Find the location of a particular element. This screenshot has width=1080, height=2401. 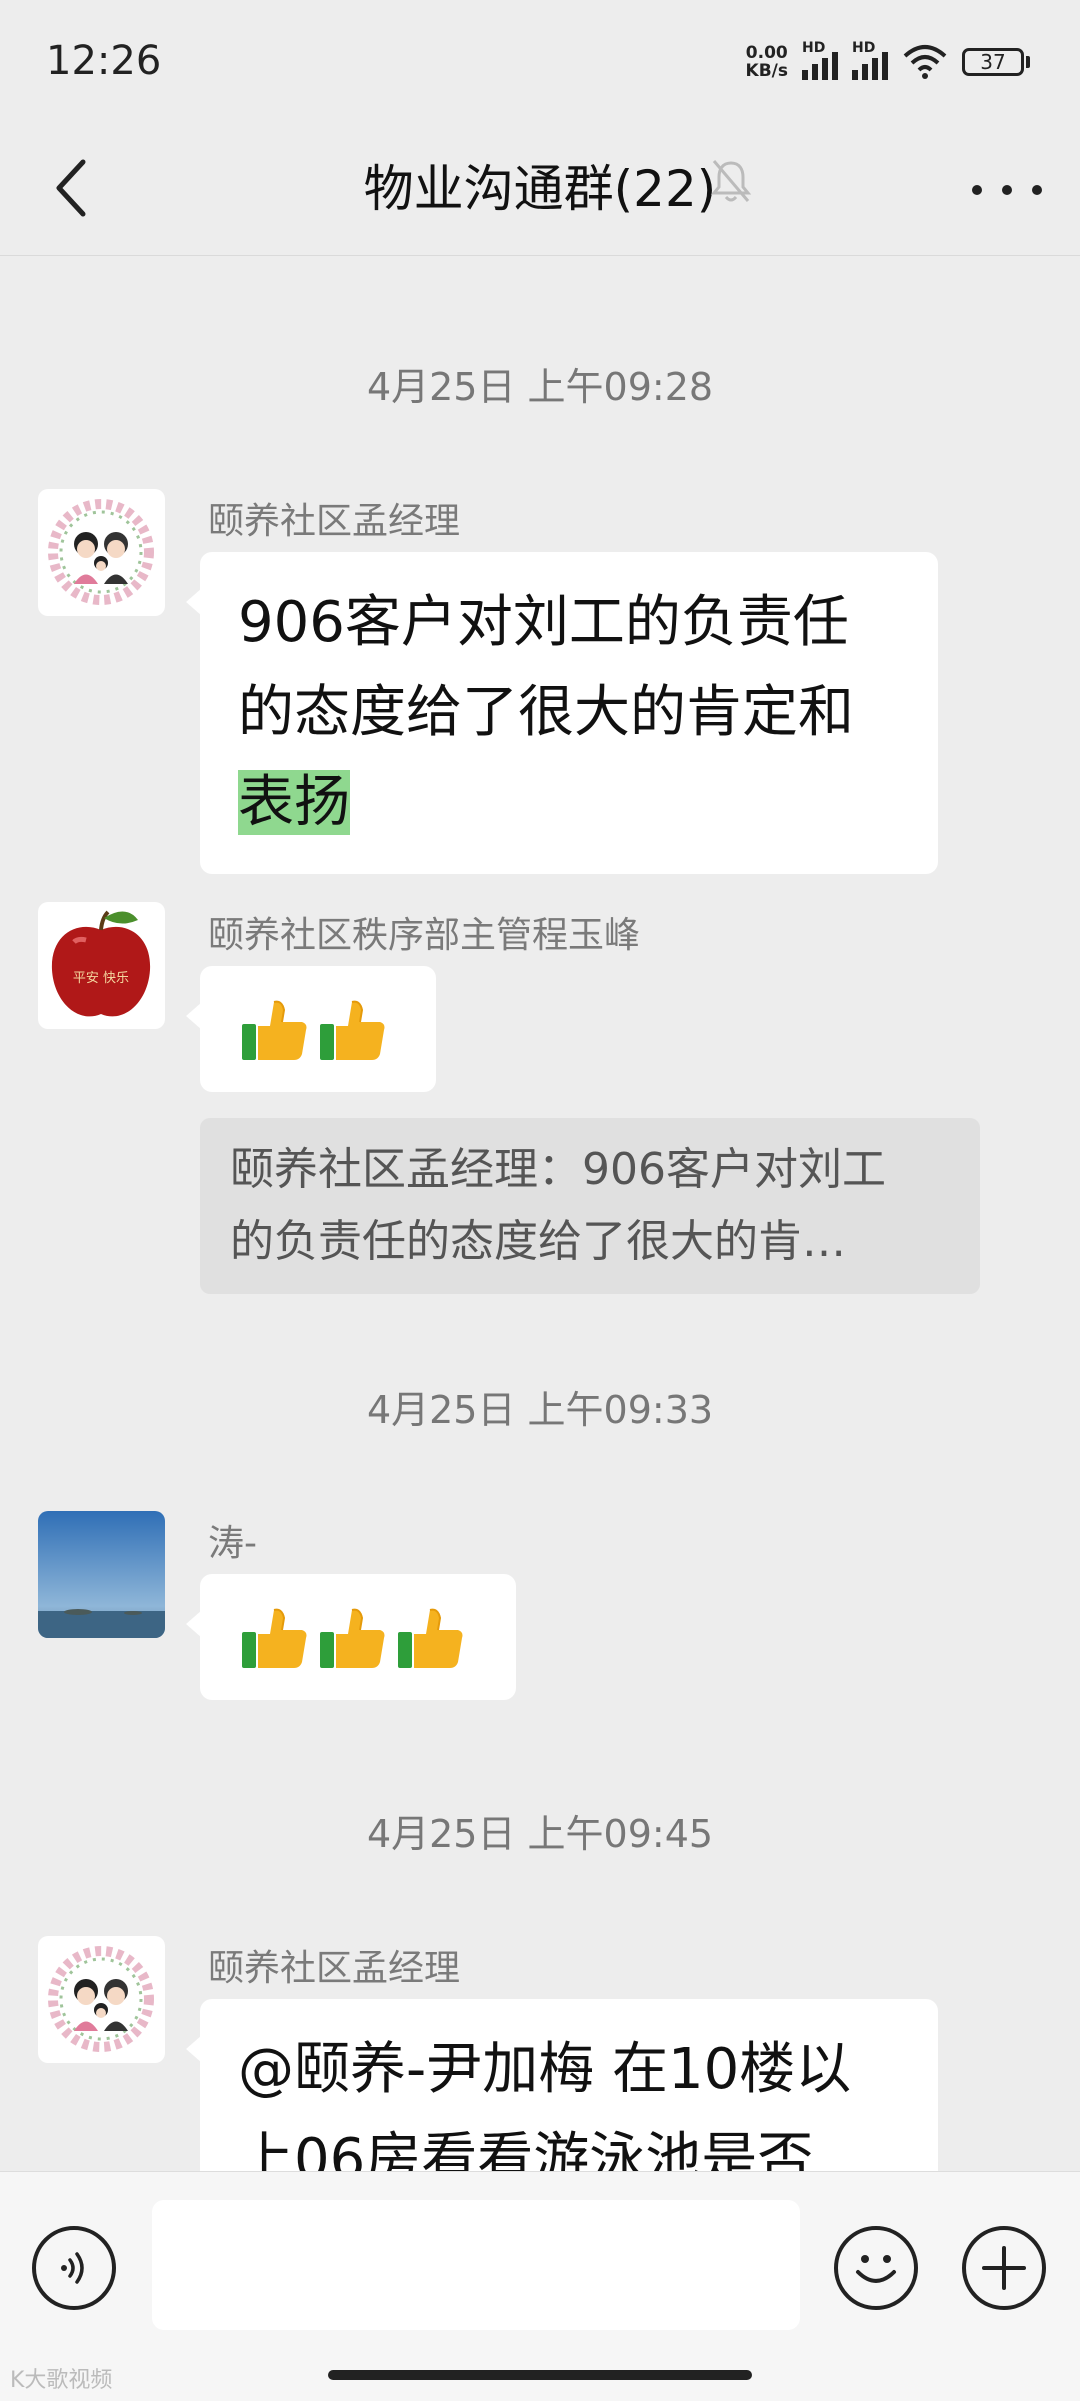

input-bar is located at coordinates (540, 2286).